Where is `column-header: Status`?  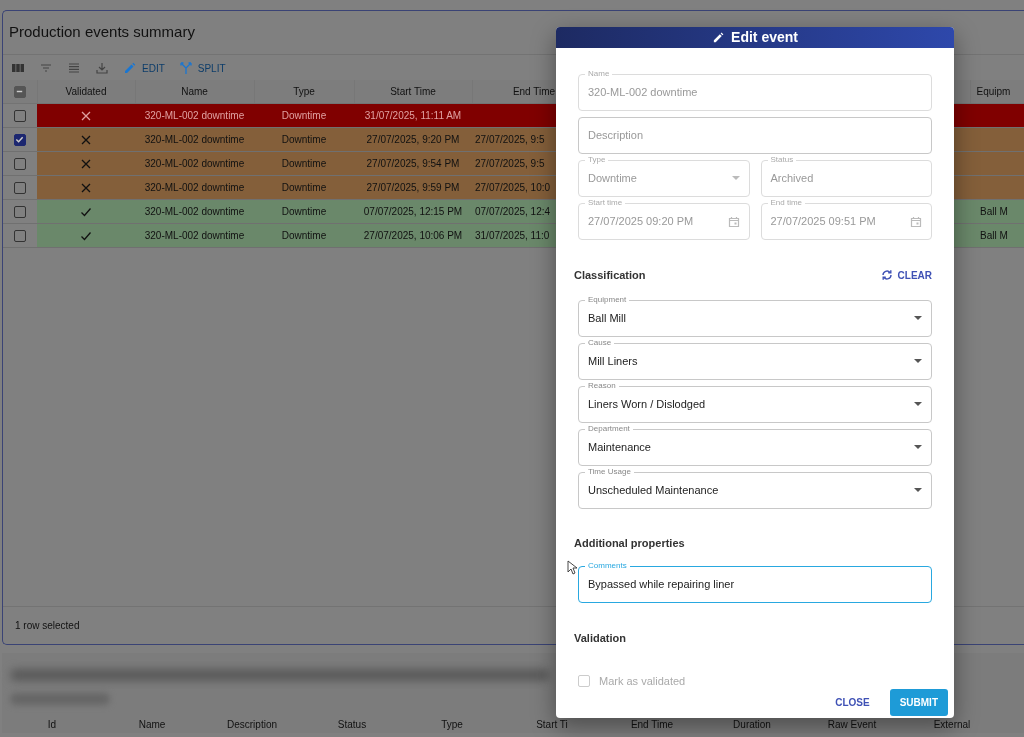 column-header: Status is located at coordinates (352, 725).